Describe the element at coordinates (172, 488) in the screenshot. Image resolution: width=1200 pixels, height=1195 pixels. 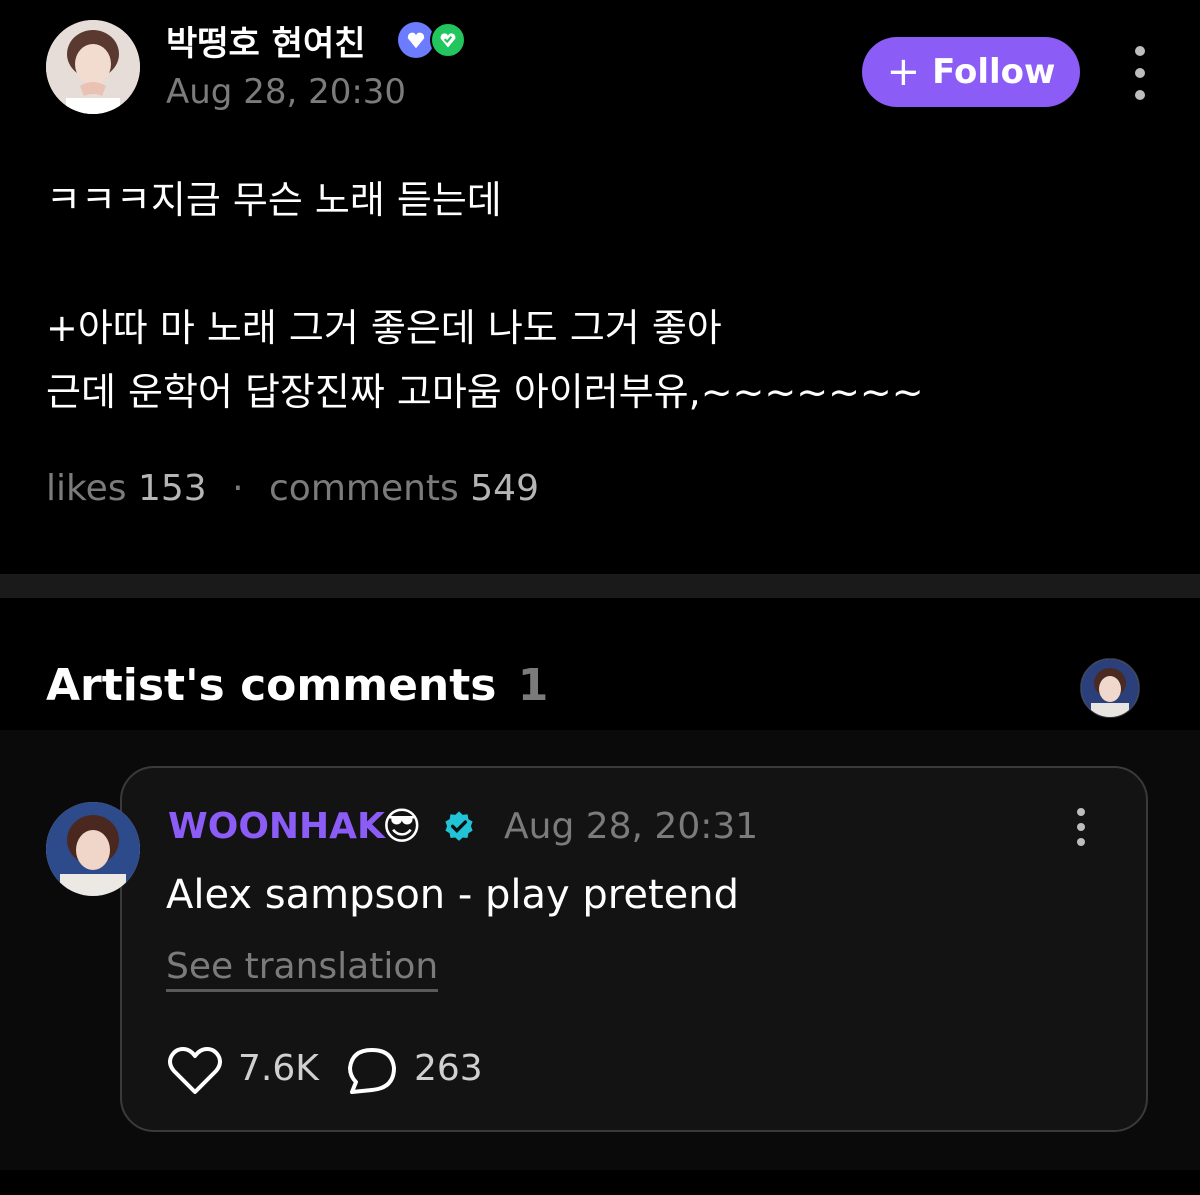
I see `likes-count: 153` at that location.